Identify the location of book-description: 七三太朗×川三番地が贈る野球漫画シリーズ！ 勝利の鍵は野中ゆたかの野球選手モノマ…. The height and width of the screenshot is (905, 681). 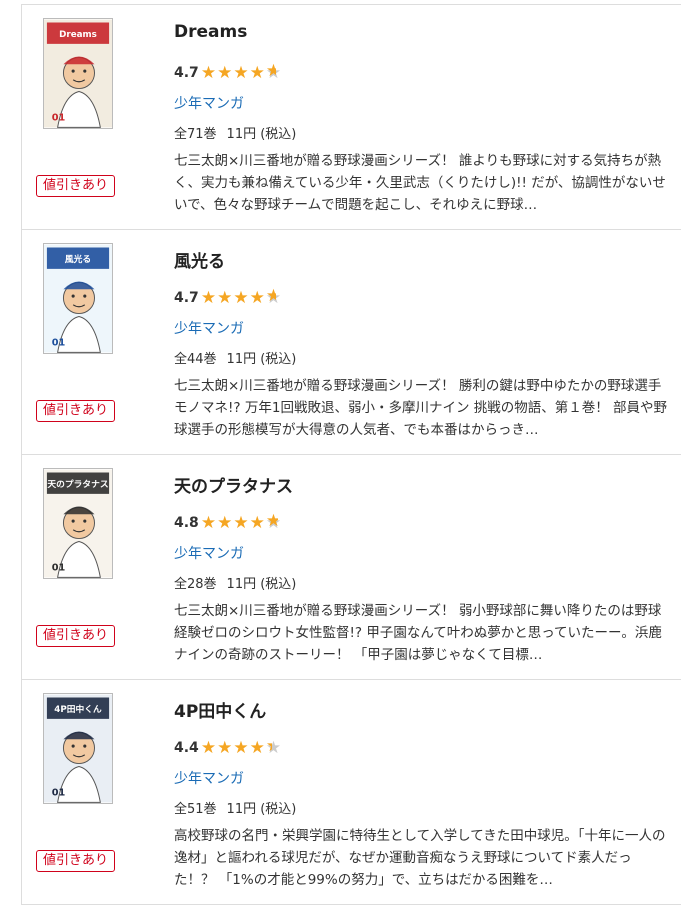
(421, 408).